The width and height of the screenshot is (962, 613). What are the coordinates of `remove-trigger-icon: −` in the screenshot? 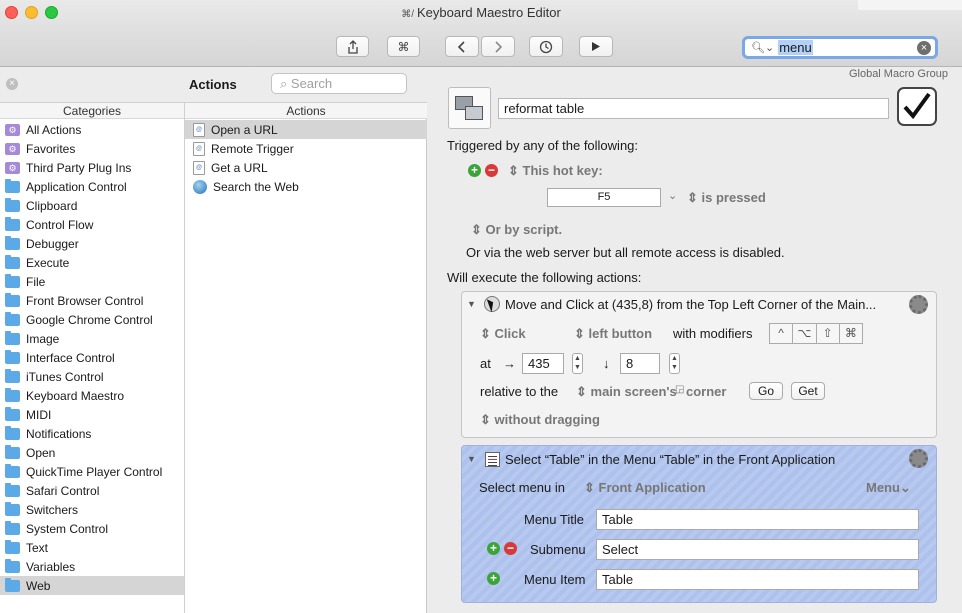 It's located at (491, 170).